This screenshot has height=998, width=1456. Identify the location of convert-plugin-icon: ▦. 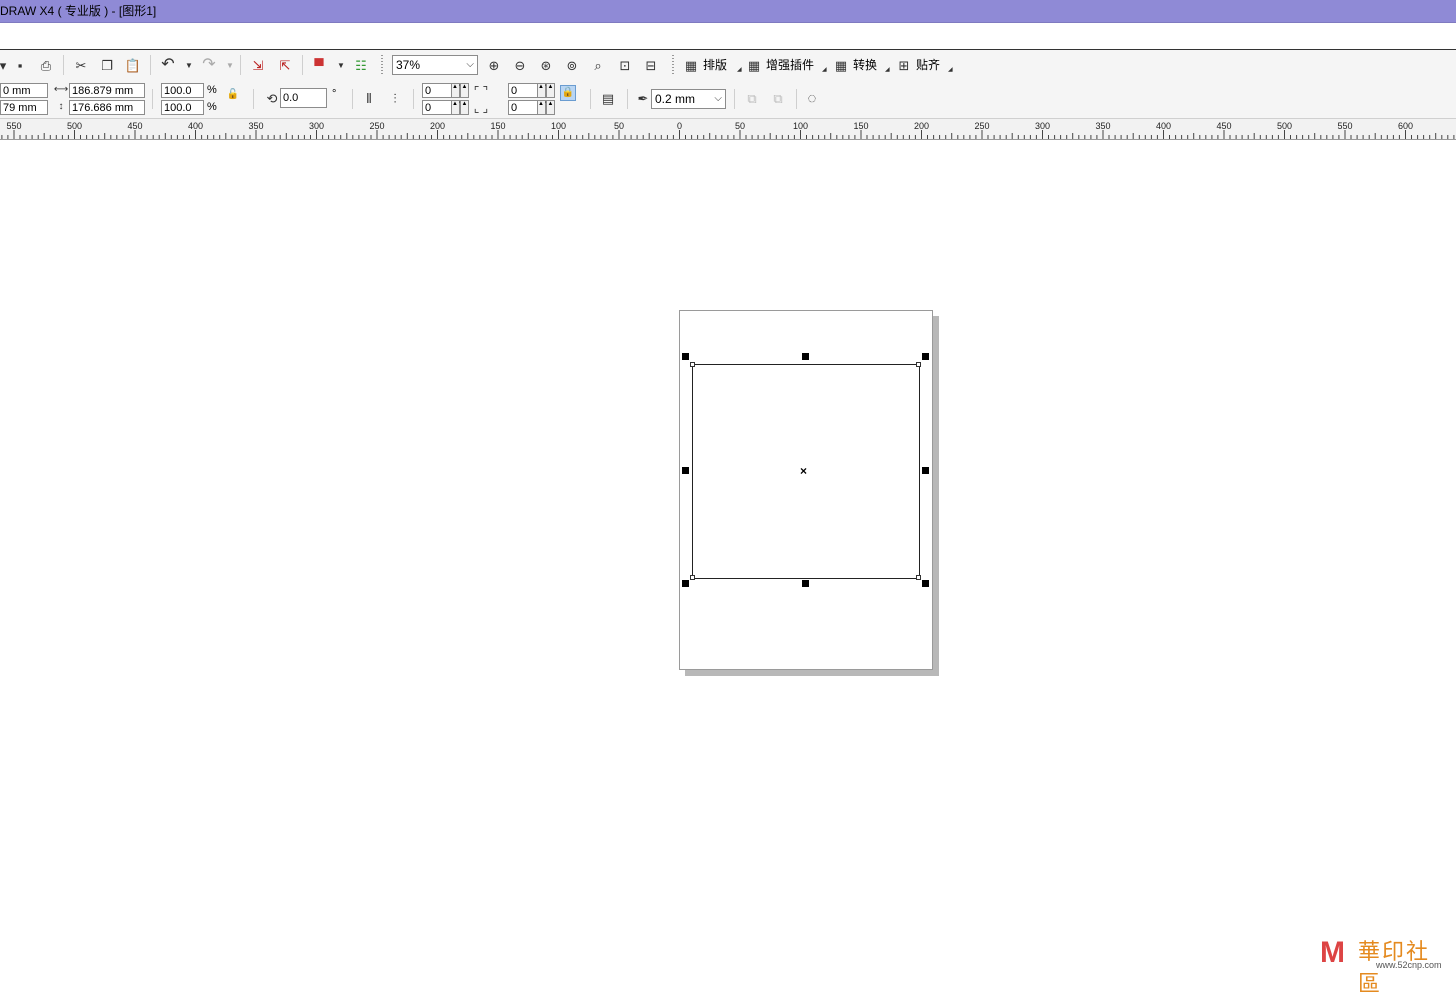
(841, 65).